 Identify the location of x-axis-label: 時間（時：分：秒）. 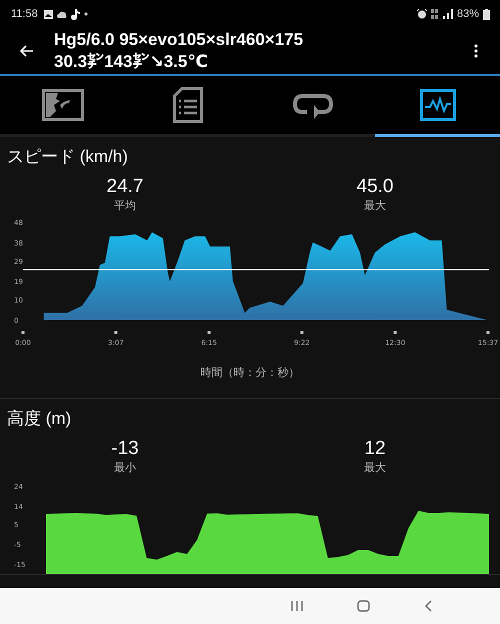
(250, 373).